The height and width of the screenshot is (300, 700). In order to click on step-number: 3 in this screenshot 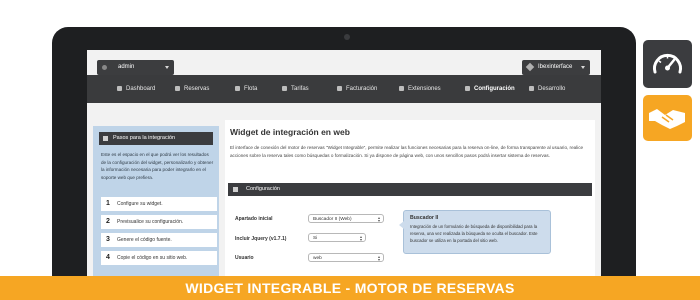, I will do `click(108, 239)`.